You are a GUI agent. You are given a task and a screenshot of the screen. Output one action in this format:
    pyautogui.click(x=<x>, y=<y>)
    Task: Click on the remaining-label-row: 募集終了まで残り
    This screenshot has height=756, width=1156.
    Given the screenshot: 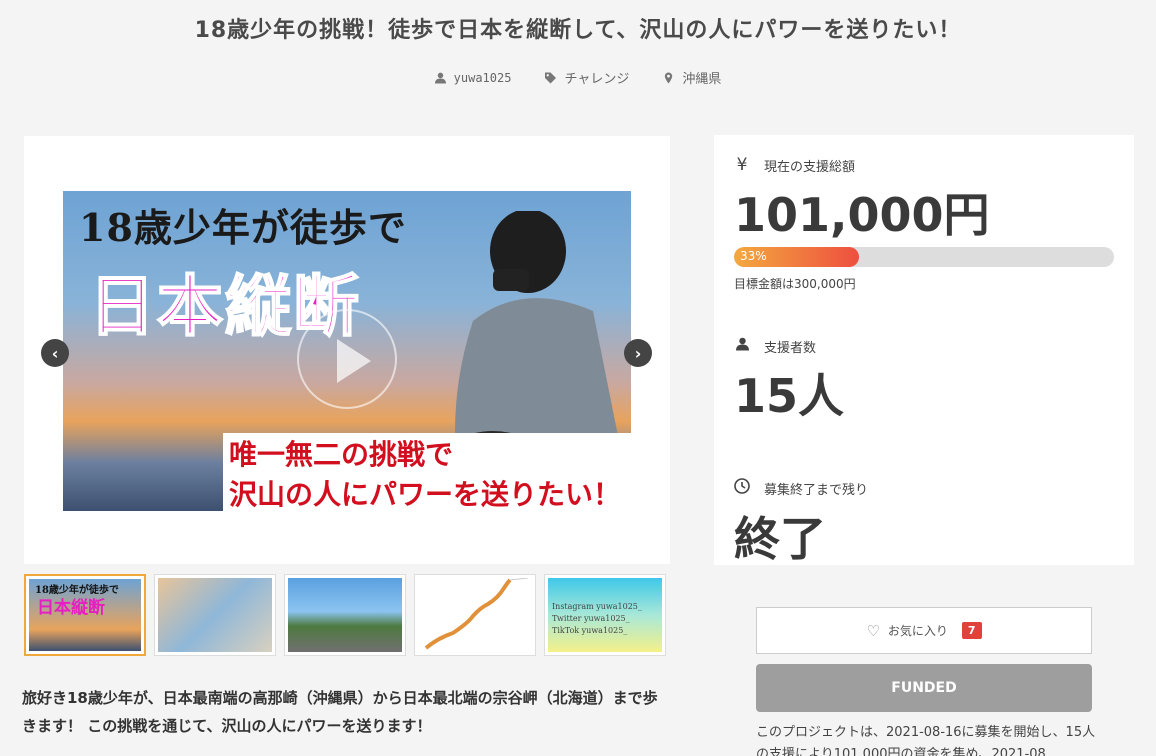 What is the action you would take?
    pyautogui.click(x=924, y=488)
    